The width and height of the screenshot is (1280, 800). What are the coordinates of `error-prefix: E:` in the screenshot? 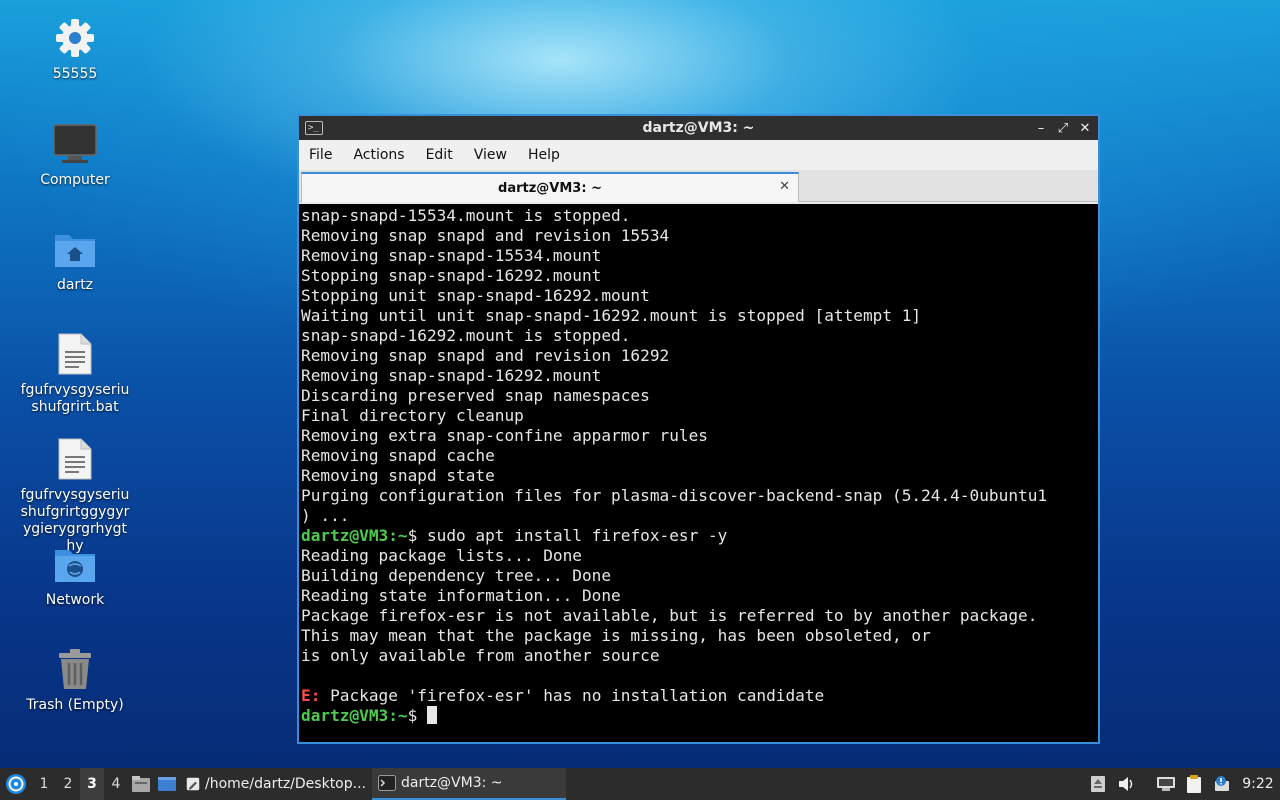 It's located at (311, 695).